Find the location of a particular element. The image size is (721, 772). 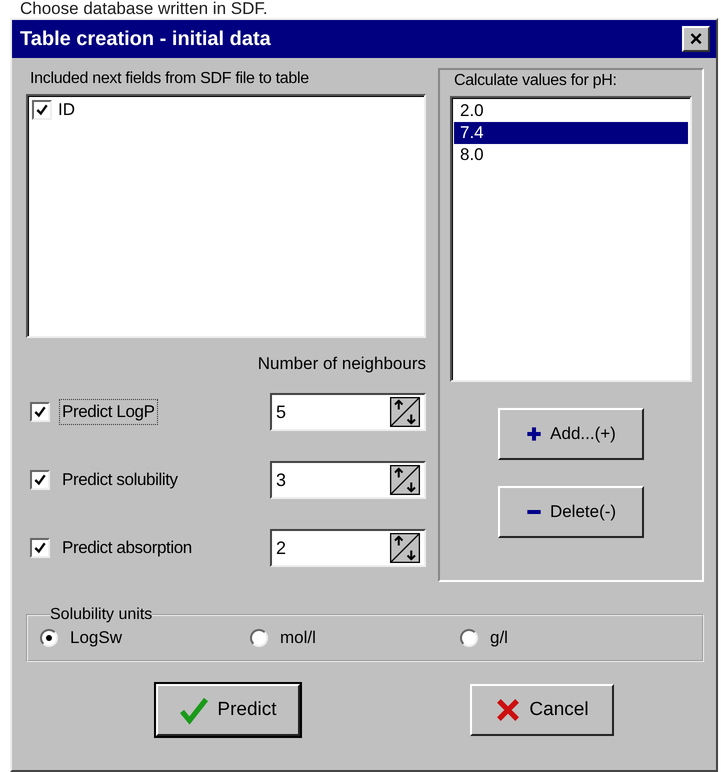

radio-label: g/l is located at coordinates (499, 638).